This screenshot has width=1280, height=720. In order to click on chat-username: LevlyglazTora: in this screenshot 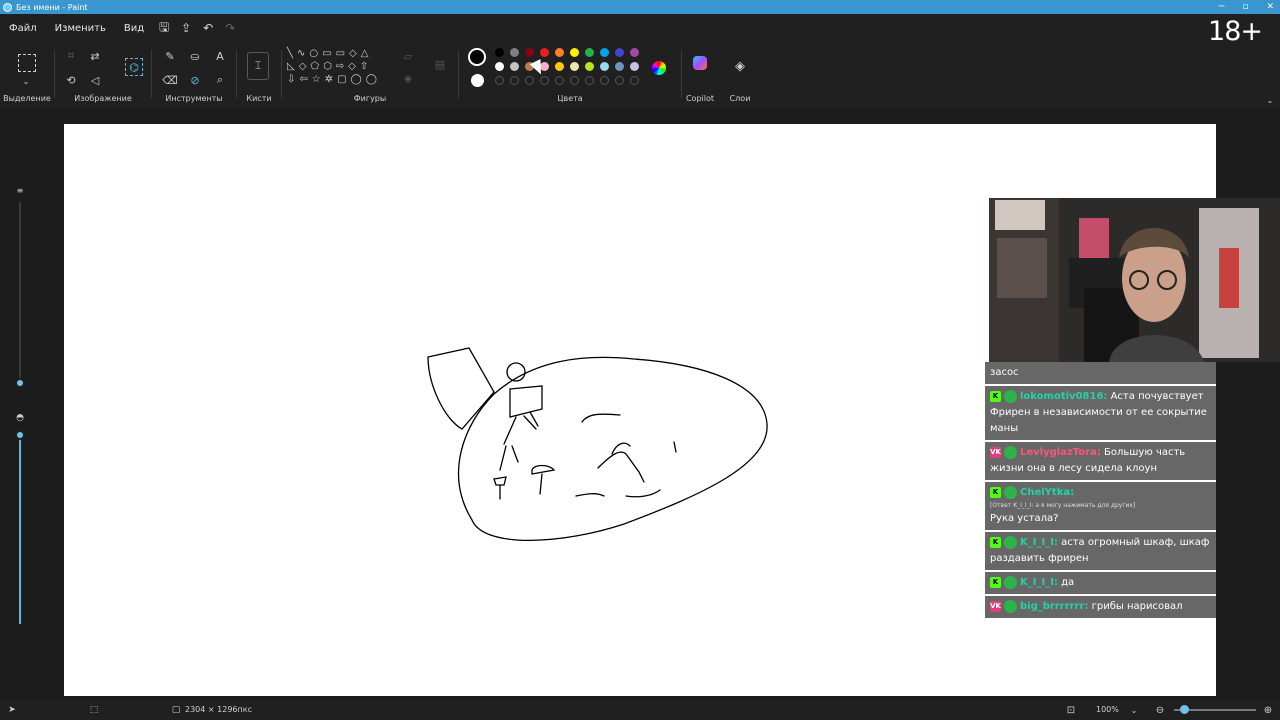, I will do `click(1060, 452)`.